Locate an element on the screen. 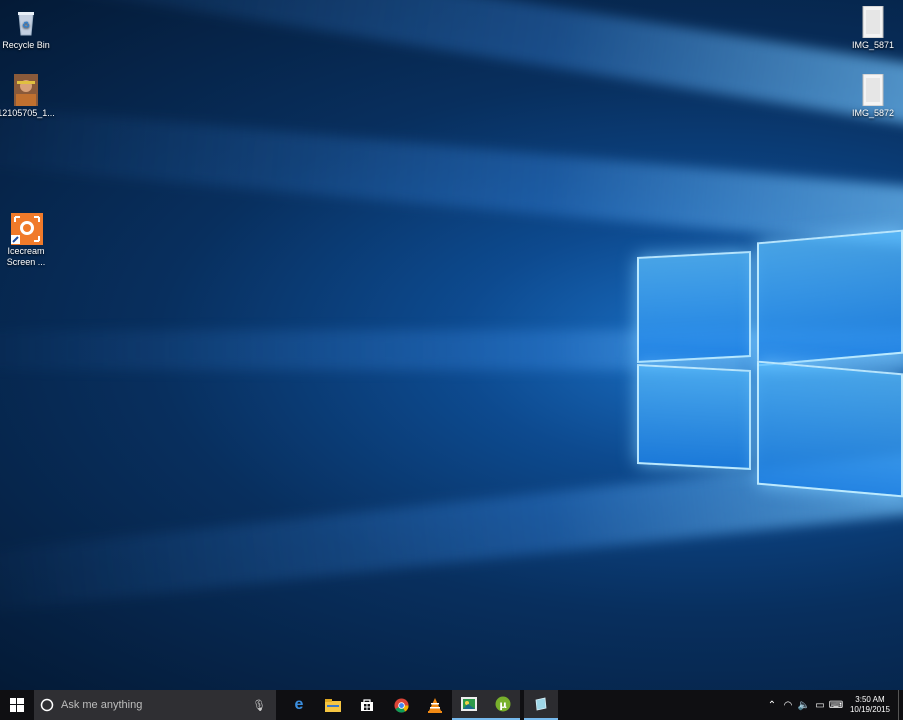 This screenshot has height=720, width=903. photos-button is located at coordinates (469, 705).